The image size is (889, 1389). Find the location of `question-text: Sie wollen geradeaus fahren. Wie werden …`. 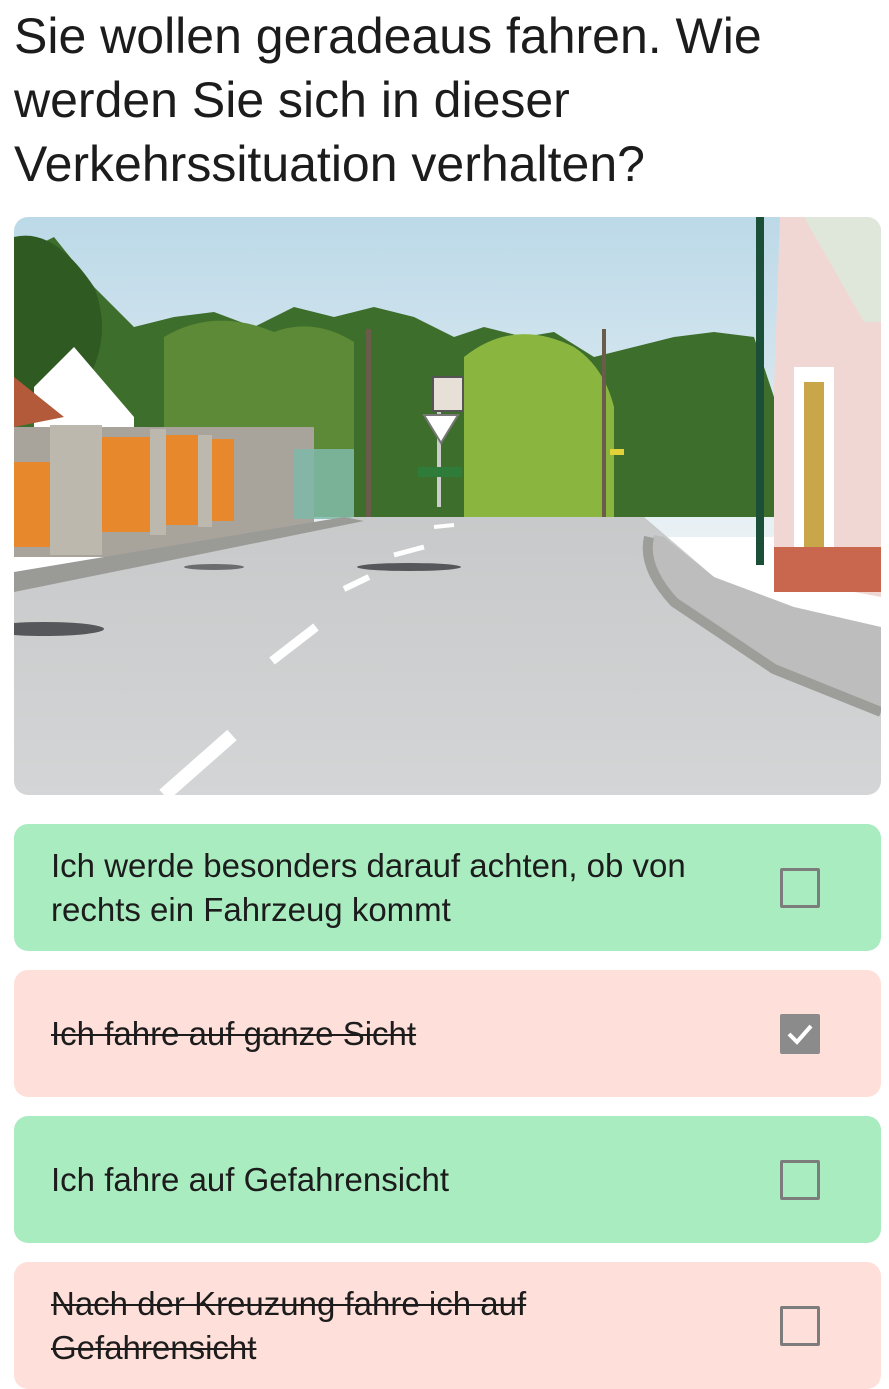

question-text: Sie wollen geradeaus fahren. Wie werden … is located at coordinates (388, 100).